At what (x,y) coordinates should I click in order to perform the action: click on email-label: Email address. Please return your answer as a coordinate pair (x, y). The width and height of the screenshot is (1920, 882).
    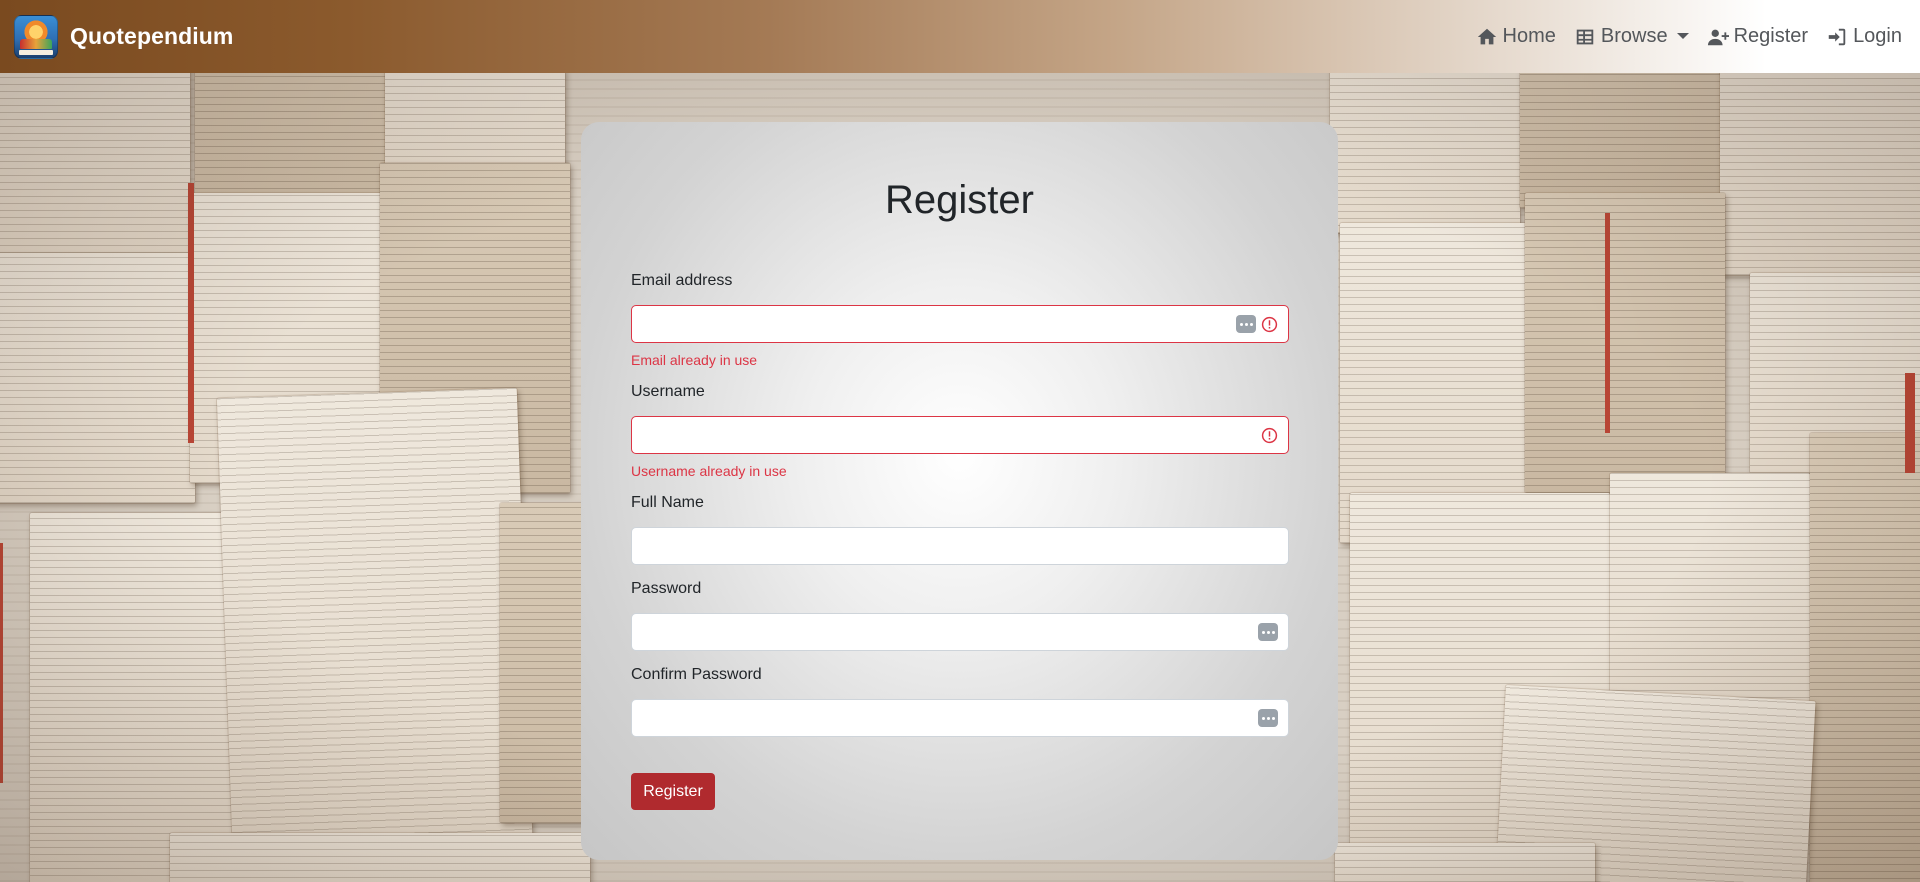
    Looking at the image, I should click on (682, 280).